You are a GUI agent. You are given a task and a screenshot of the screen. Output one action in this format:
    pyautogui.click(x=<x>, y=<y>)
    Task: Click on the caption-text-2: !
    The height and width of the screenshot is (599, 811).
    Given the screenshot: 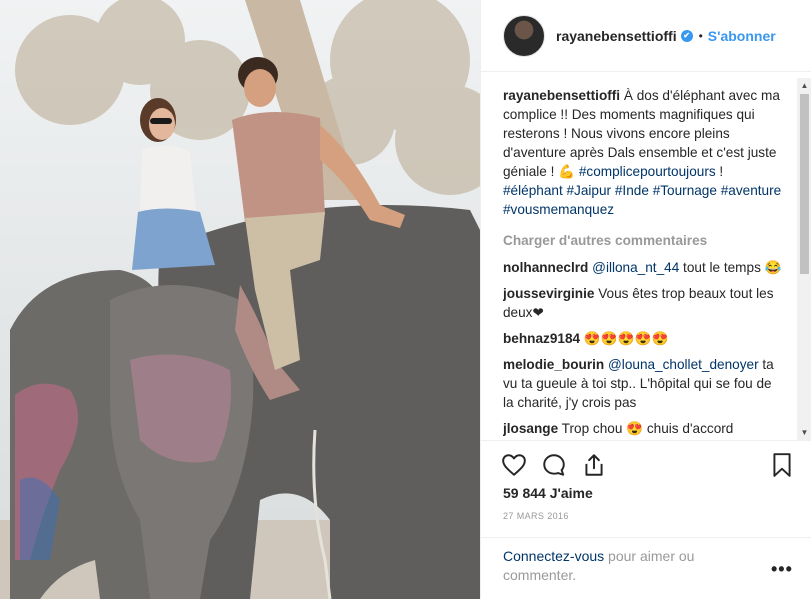 What is the action you would take?
    pyautogui.click(x=719, y=171)
    